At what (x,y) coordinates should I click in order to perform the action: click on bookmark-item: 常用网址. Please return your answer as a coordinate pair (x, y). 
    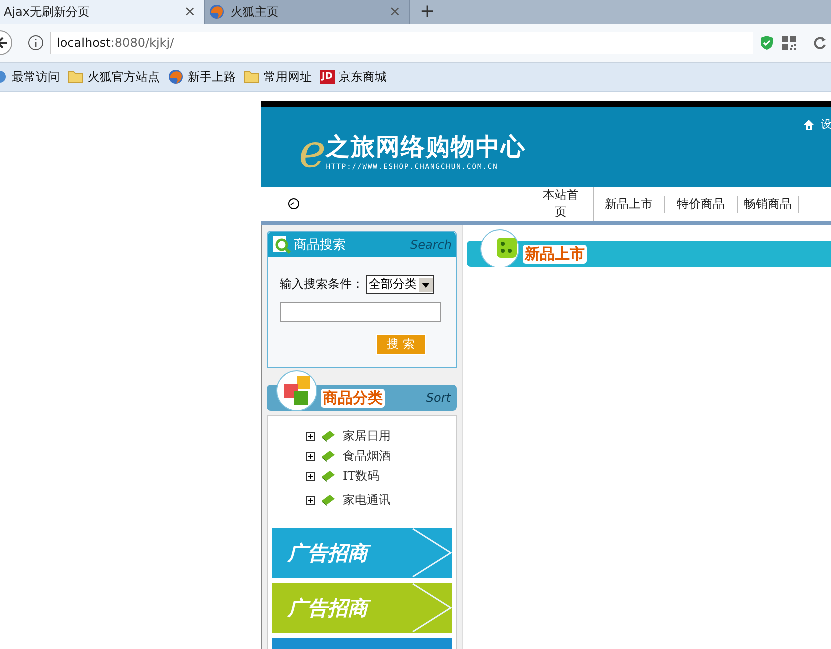
    Looking at the image, I should click on (278, 77).